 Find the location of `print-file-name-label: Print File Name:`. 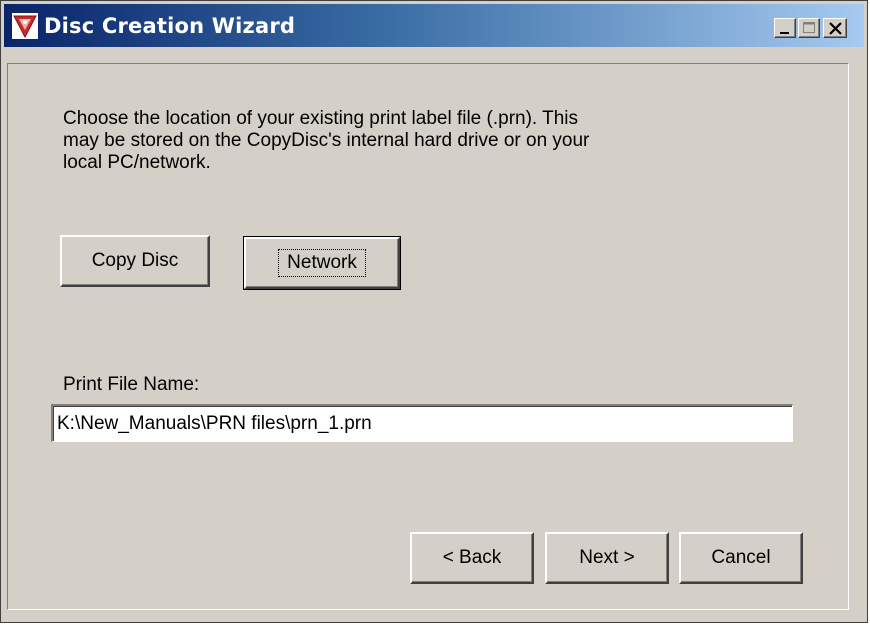

print-file-name-label: Print File Name: is located at coordinates (131, 384).